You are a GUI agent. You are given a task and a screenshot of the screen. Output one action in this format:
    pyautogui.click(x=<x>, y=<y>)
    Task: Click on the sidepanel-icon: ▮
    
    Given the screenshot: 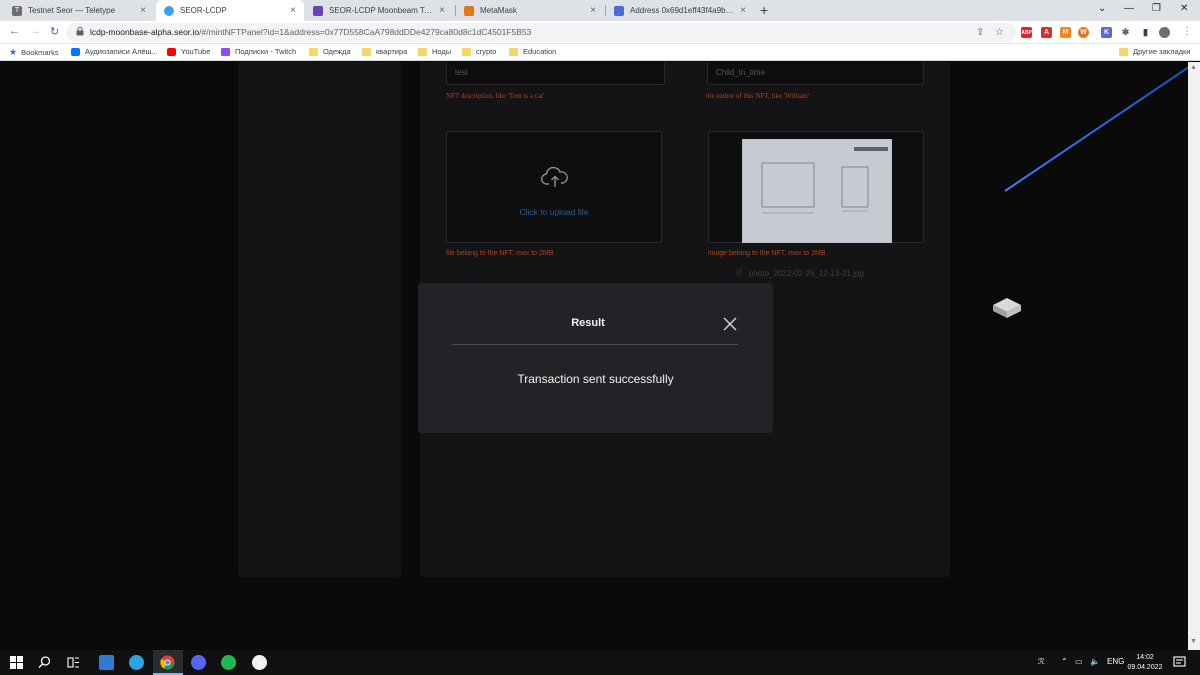 What is the action you would take?
    pyautogui.click(x=1145, y=32)
    